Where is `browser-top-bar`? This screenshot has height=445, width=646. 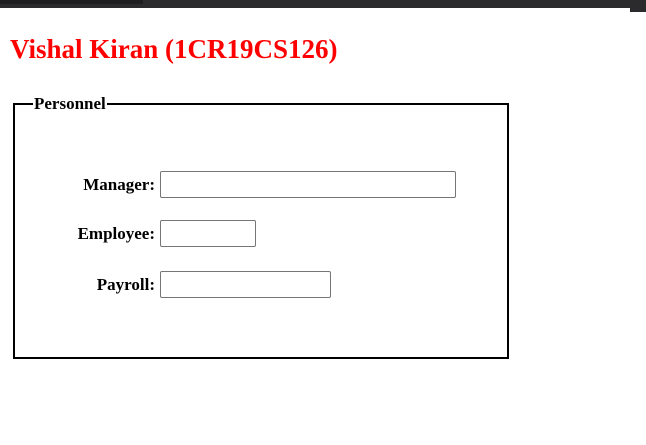
browser-top-bar is located at coordinates (323, 4).